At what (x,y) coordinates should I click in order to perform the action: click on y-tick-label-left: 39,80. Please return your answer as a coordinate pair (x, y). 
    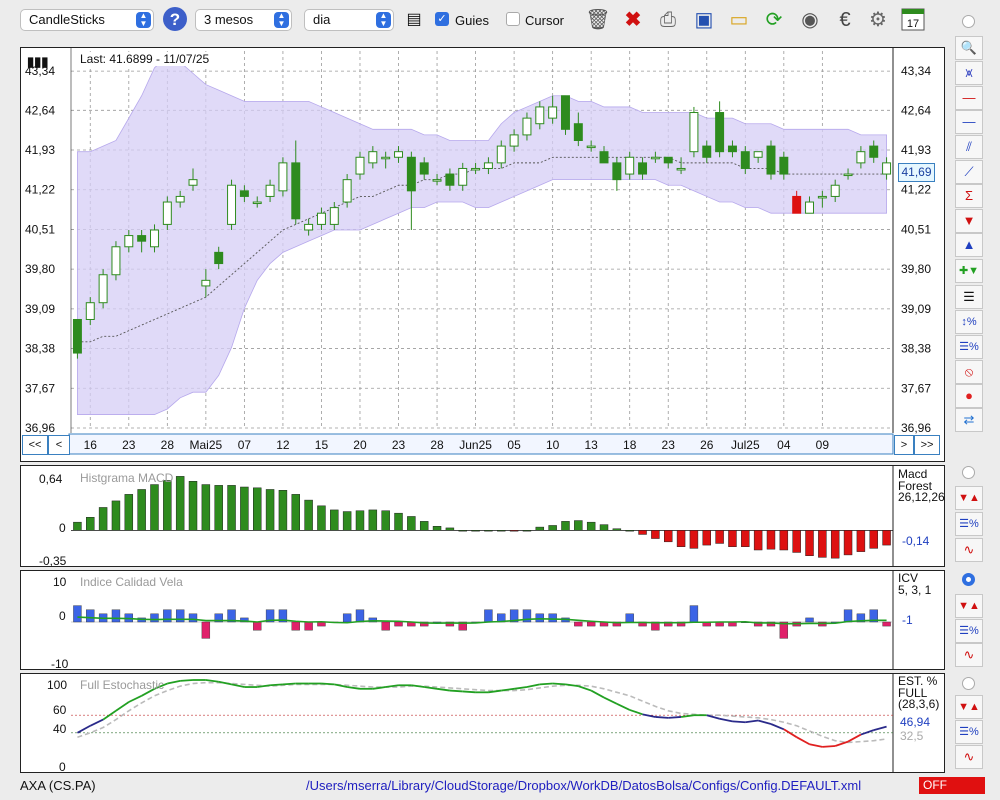
    Looking at the image, I should click on (40, 269).